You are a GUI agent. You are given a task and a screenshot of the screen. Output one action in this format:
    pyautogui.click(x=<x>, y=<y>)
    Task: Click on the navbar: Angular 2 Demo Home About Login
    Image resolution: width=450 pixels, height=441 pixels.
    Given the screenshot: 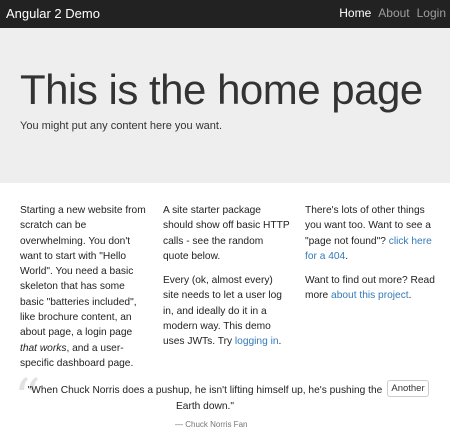 What is the action you would take?
    pyautogui.click(x=225, y=14)
    